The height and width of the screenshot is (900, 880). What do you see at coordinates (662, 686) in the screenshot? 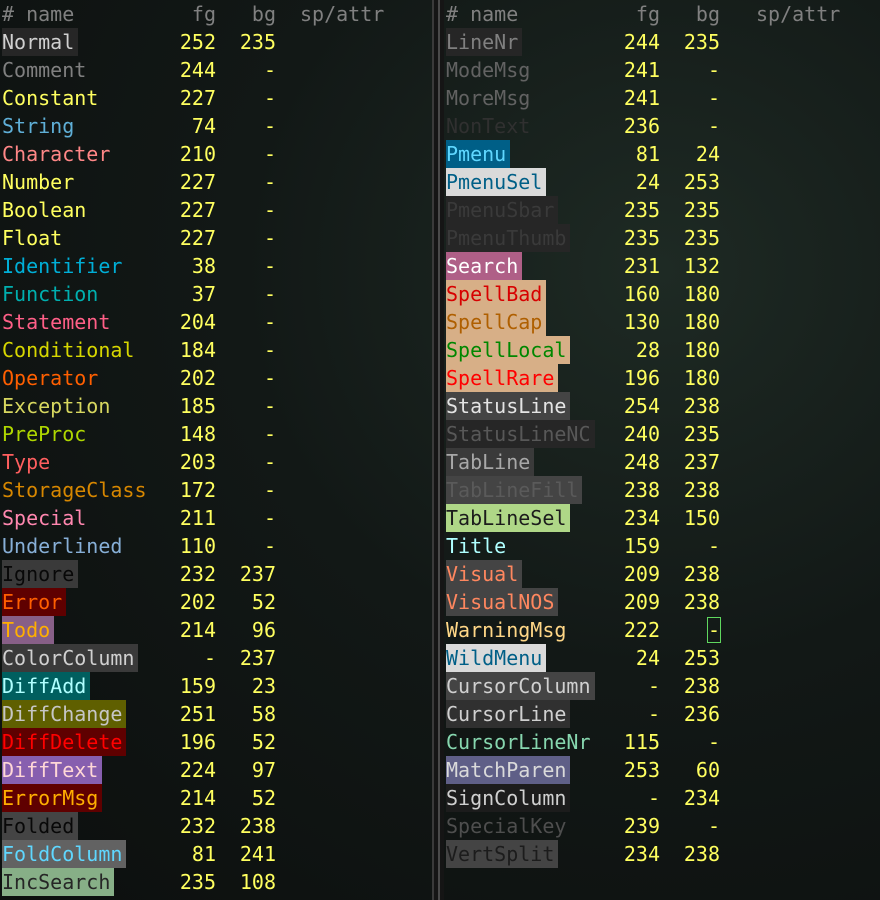
I see `highlight-row: CursorColumn -238` at bounding box center [662, 686].